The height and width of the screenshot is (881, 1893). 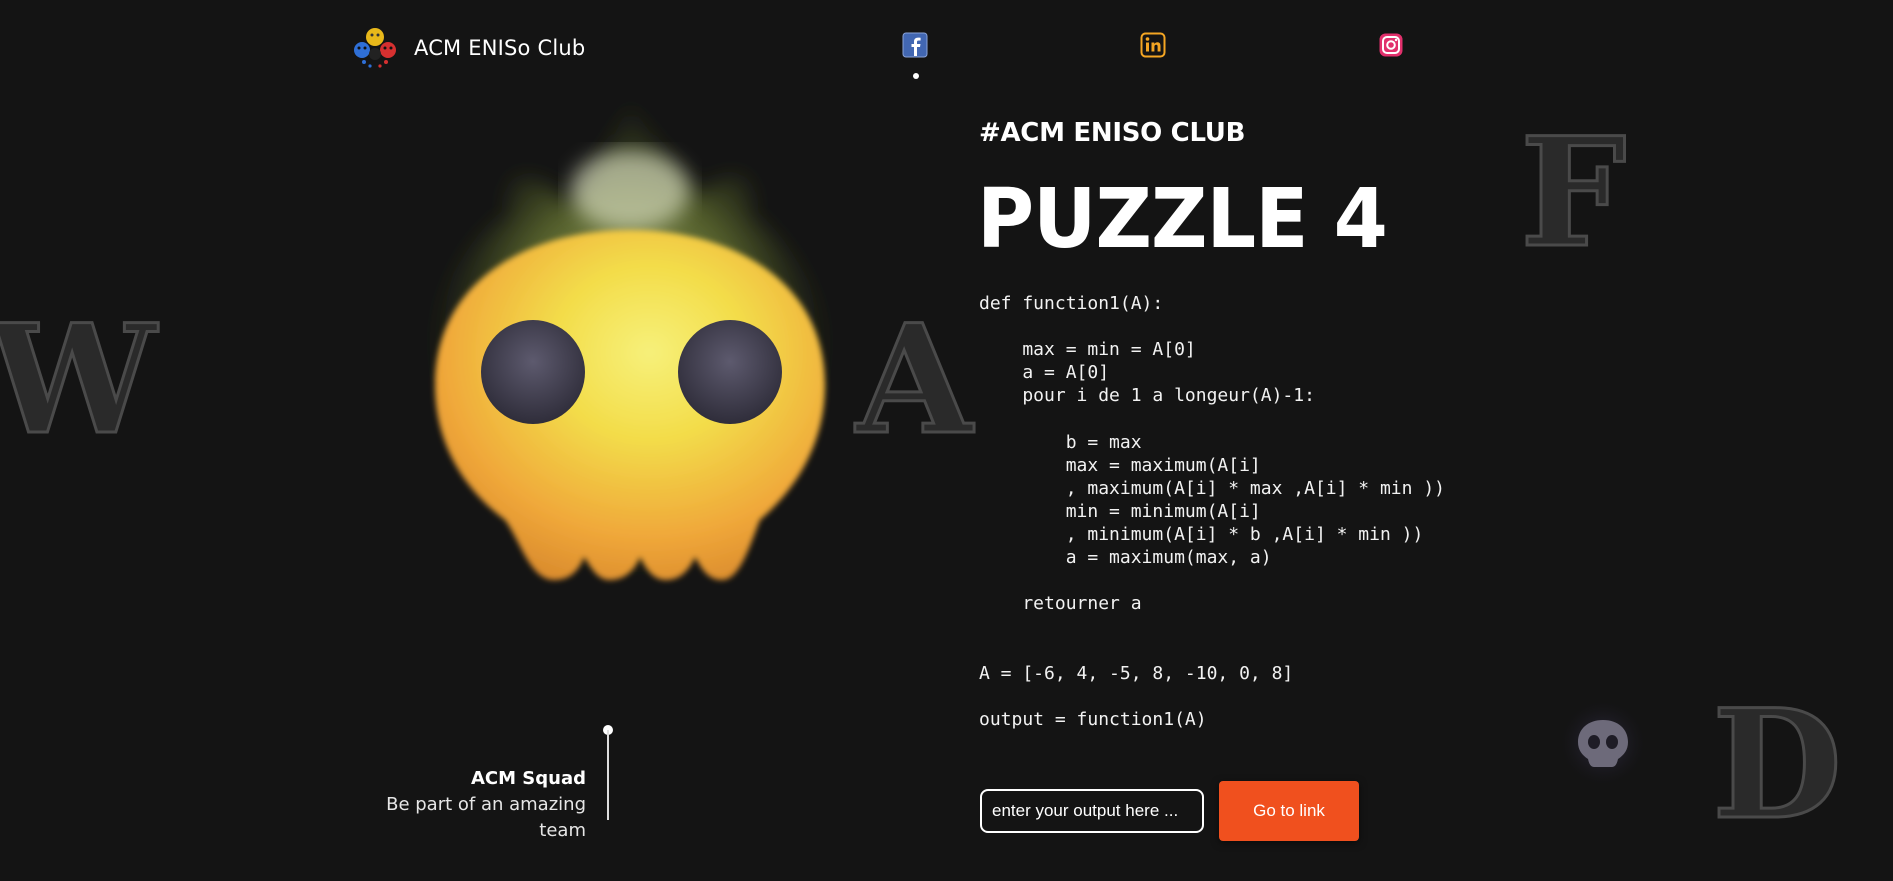 I want to click on bg-letter-a: A, so click(x=913, y=380).